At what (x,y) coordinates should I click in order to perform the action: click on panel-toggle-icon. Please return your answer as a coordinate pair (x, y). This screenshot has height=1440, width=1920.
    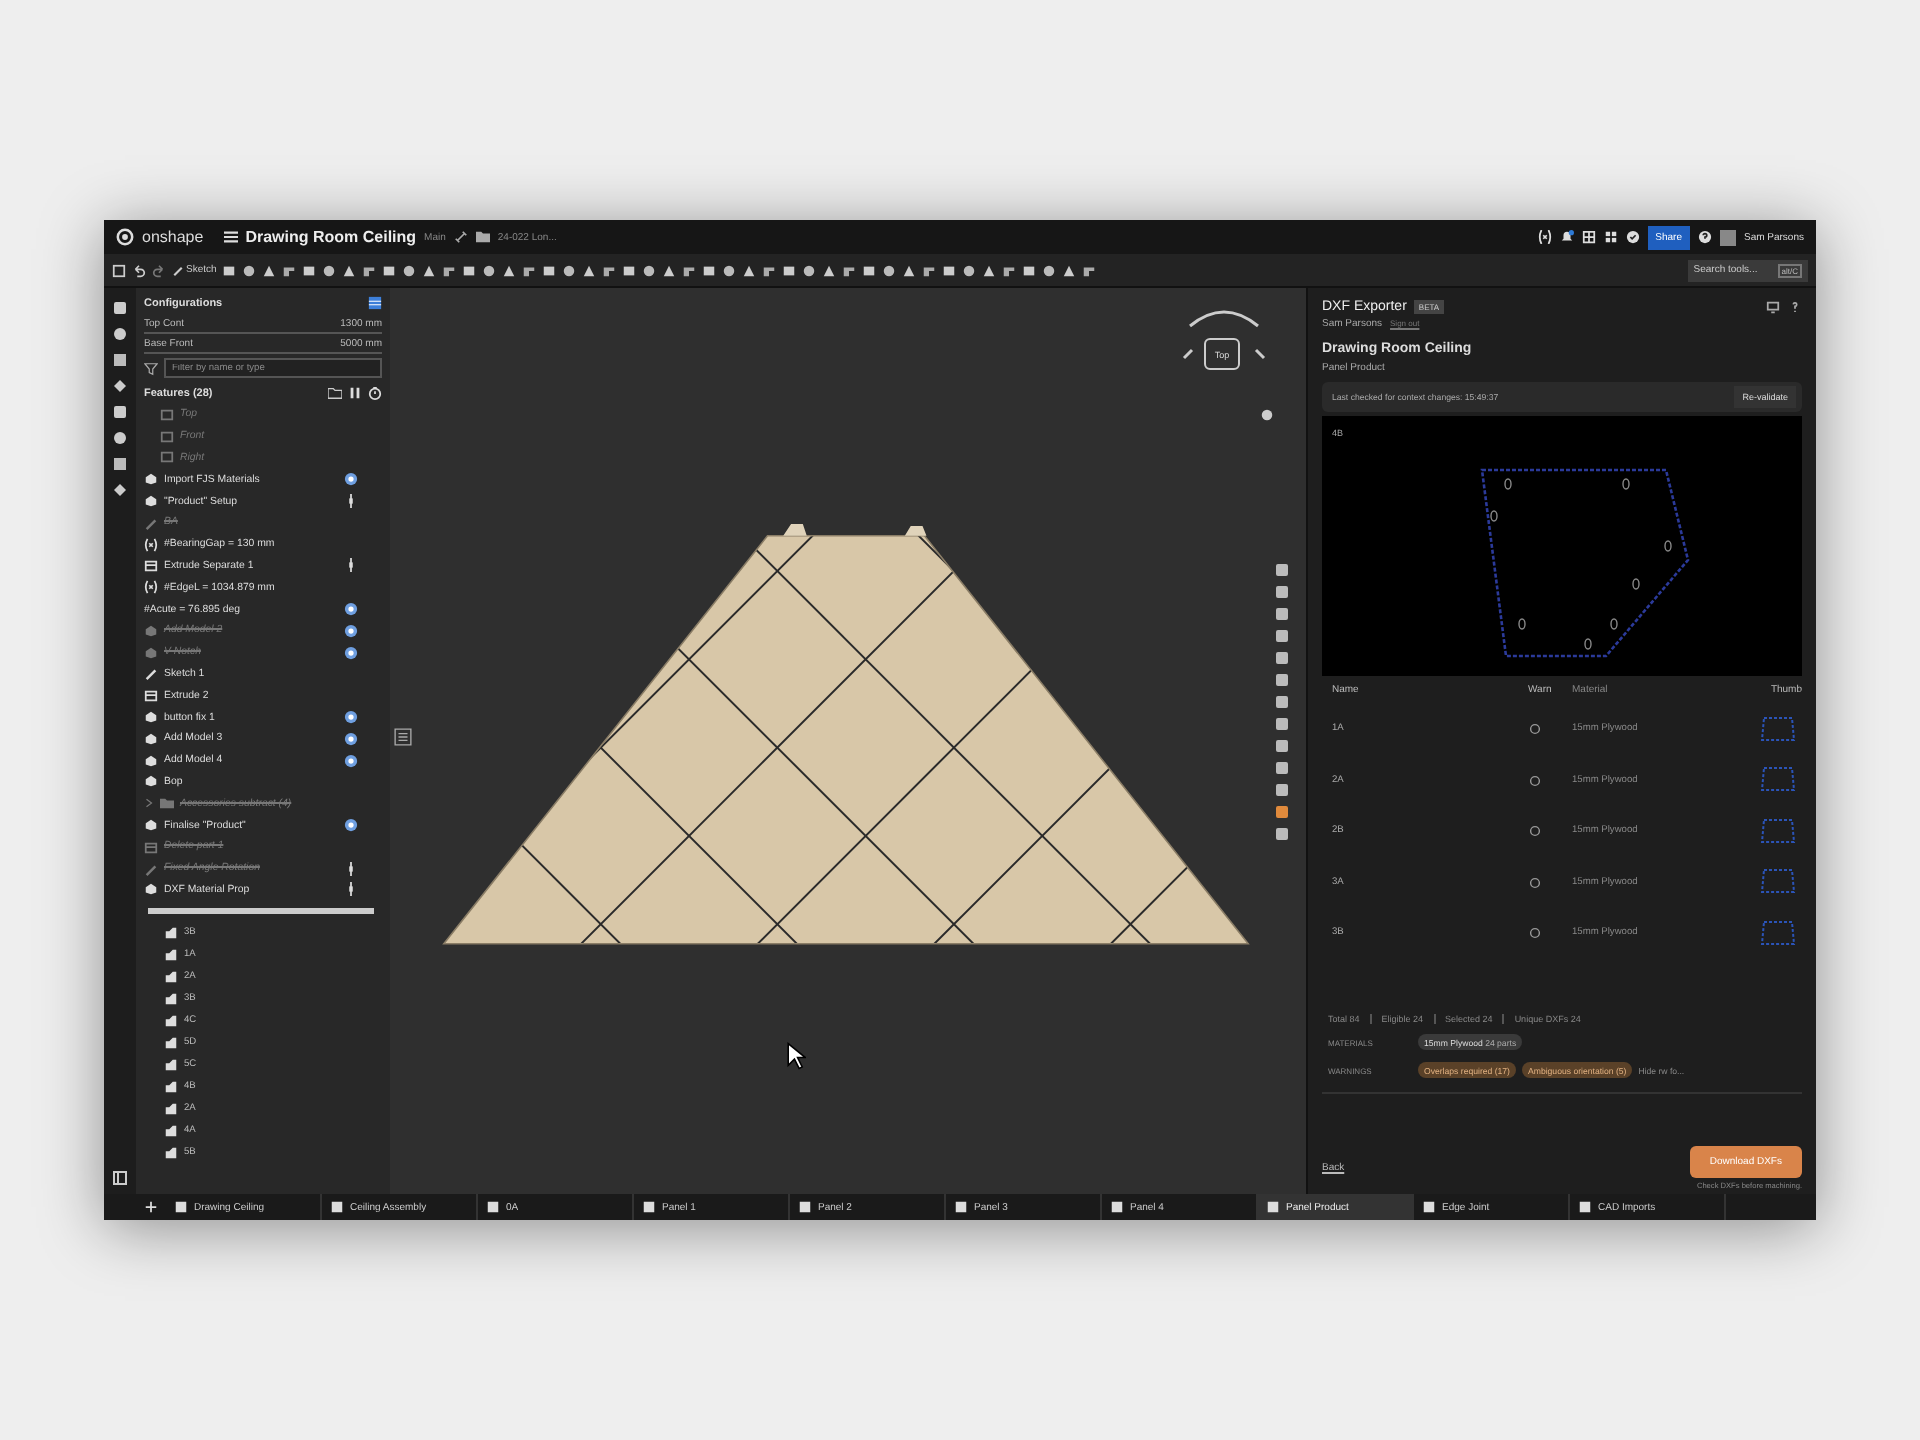
    Looking at the image, I should click on (120, 1178).